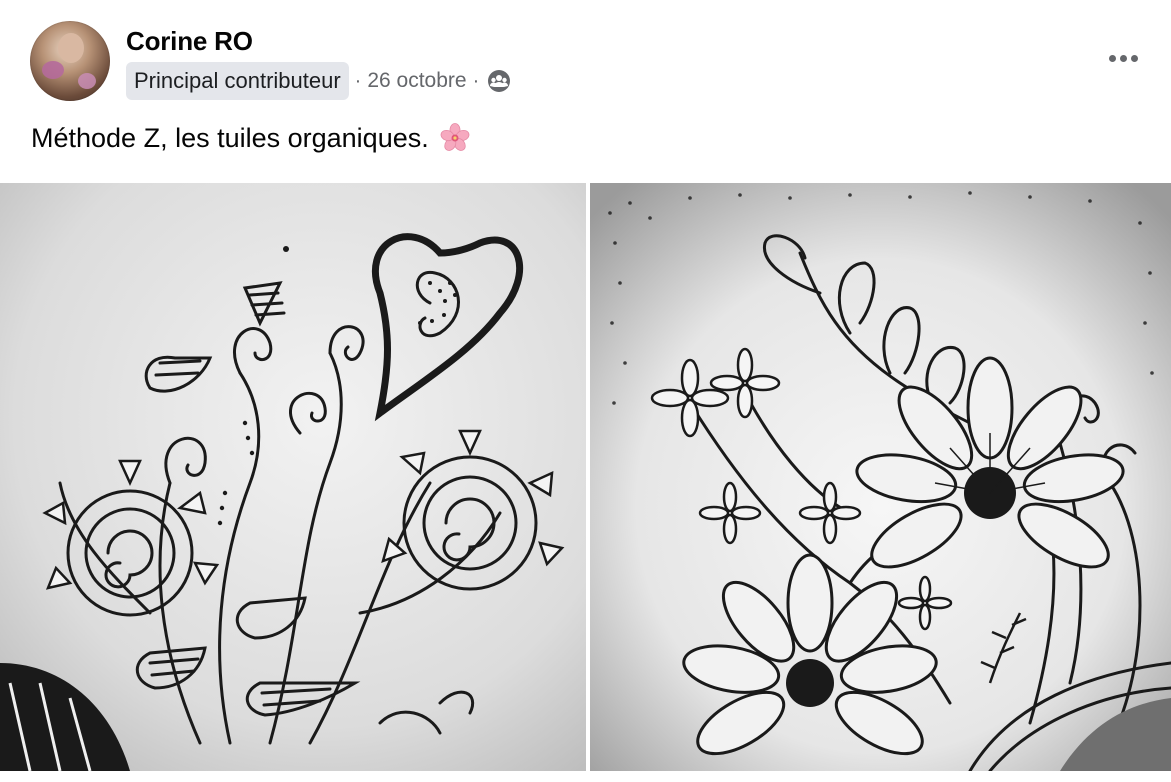 Image resolution: width=1171 pixels, height=782 pixels. I want to click on caption-text: Méthode Z, les tuiles organiques., so click(230, 137).